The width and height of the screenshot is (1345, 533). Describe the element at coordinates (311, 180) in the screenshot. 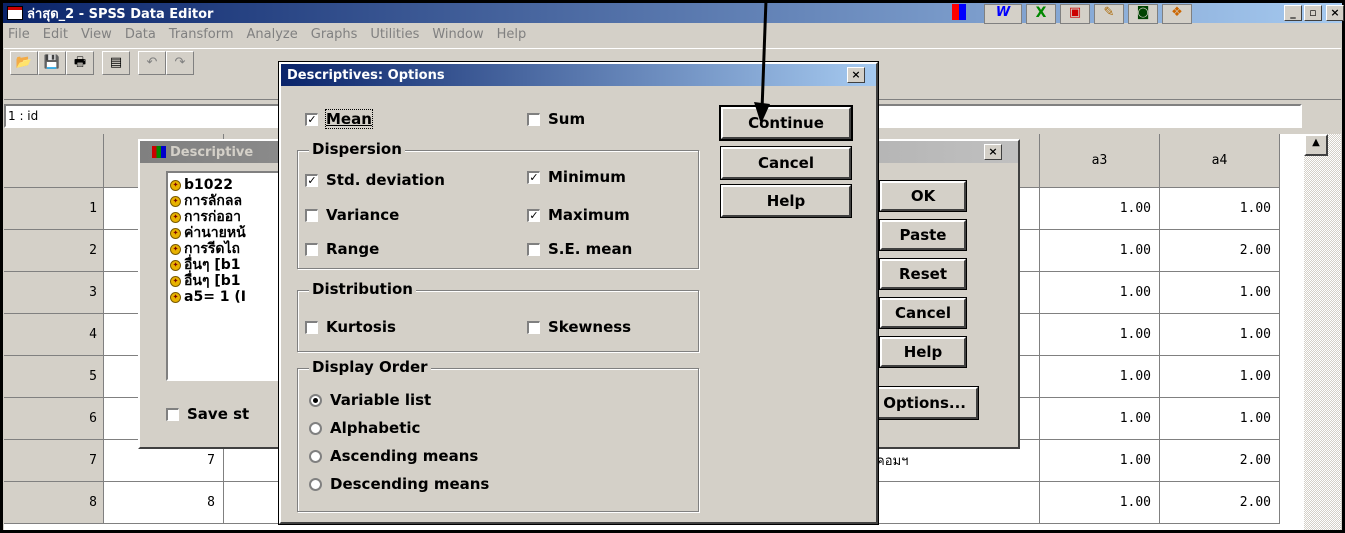

I see `std-deviation-checkbox: ✓` at that location.